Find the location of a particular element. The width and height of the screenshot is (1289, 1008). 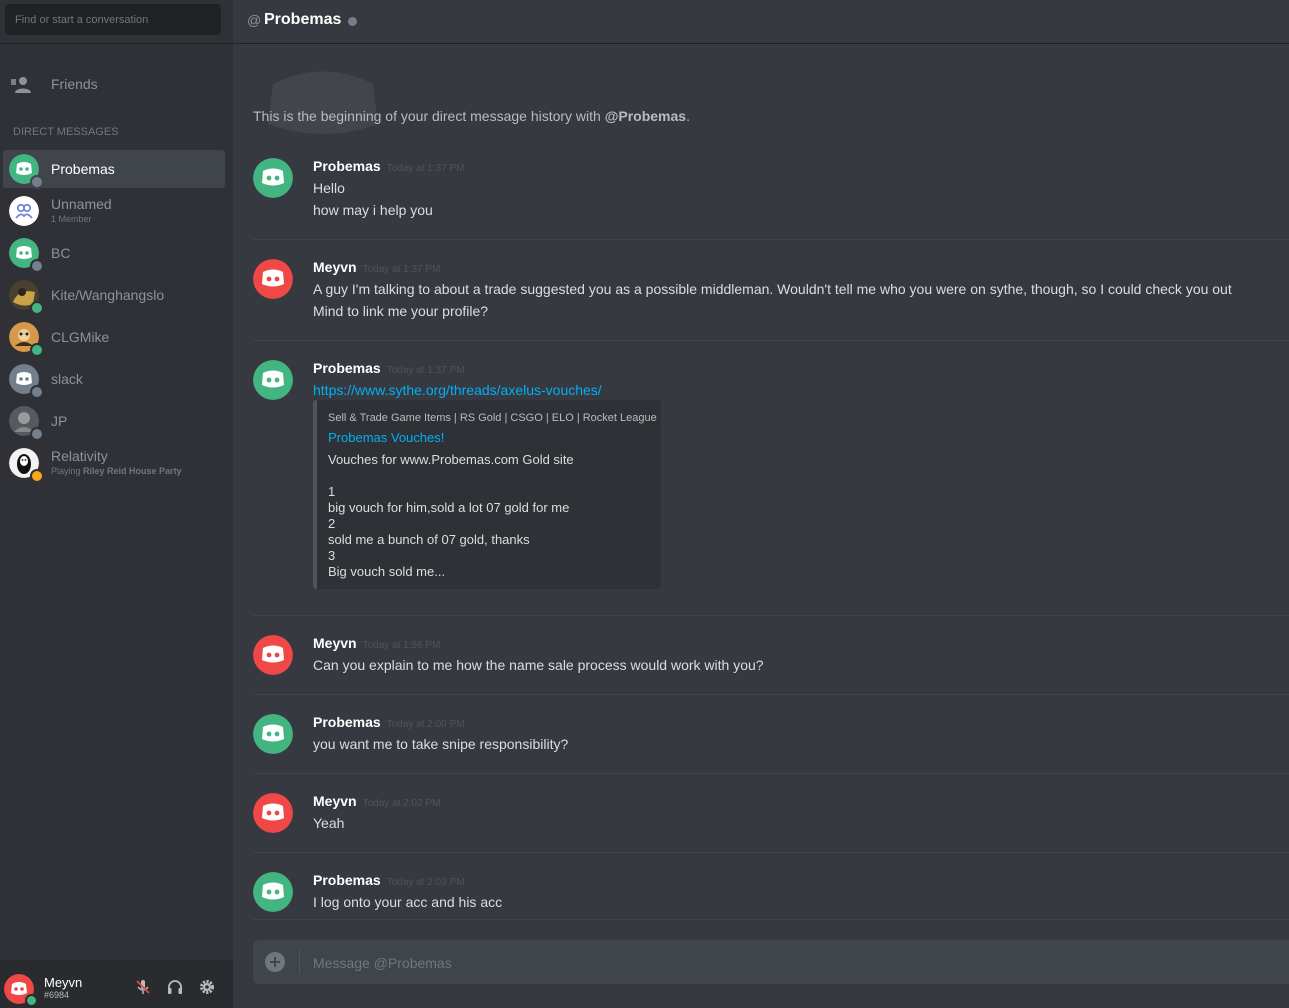

discord-watermark-icon is located at coordinates (323, 102).